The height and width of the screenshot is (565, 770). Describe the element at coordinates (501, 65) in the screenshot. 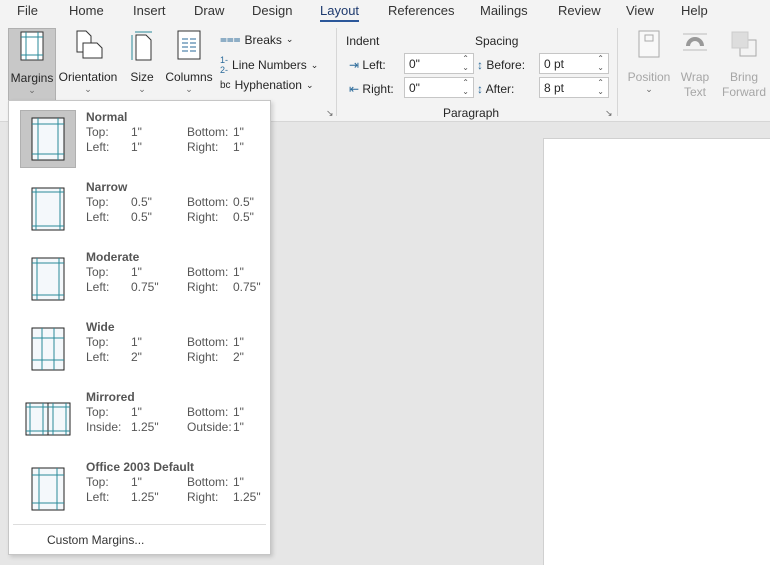

I see `spacing-before-label: ↕ Before:` at that location.